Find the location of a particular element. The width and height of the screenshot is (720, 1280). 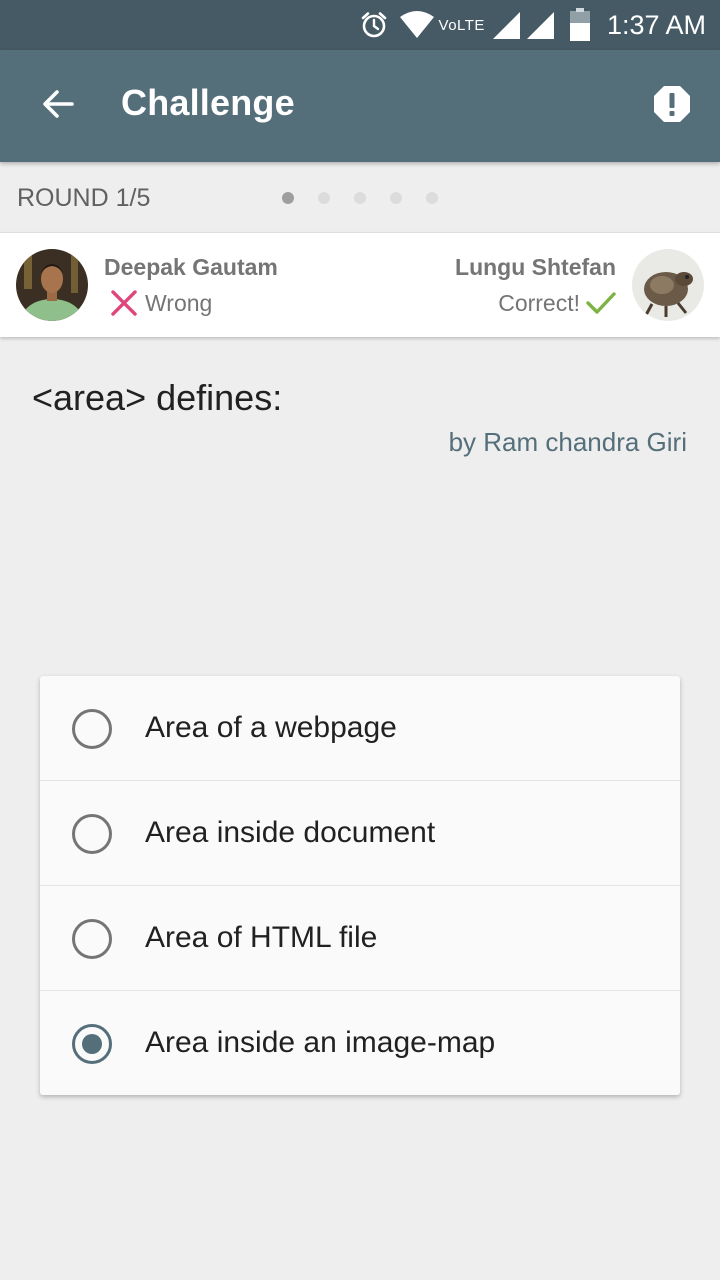

player-right-result-label: Correct! is located at coordinates (539, 302).